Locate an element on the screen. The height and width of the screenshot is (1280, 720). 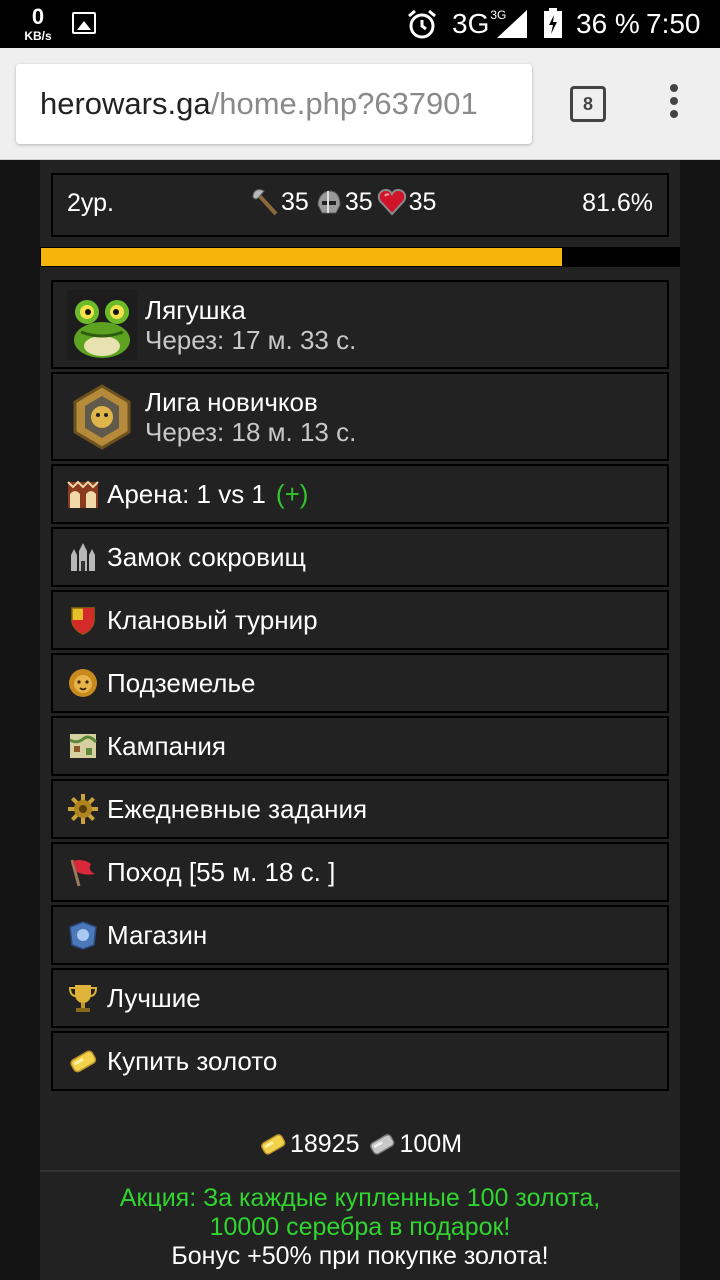
arena-label: Арена: 1 vs 1 is located at coordinates (186, 493).